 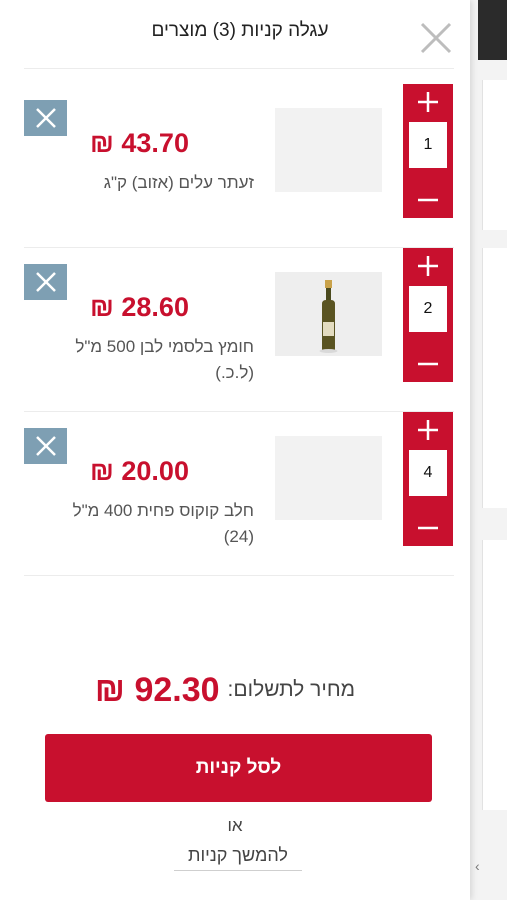 I want to click on bottle-image, so click(x=328, y=314).